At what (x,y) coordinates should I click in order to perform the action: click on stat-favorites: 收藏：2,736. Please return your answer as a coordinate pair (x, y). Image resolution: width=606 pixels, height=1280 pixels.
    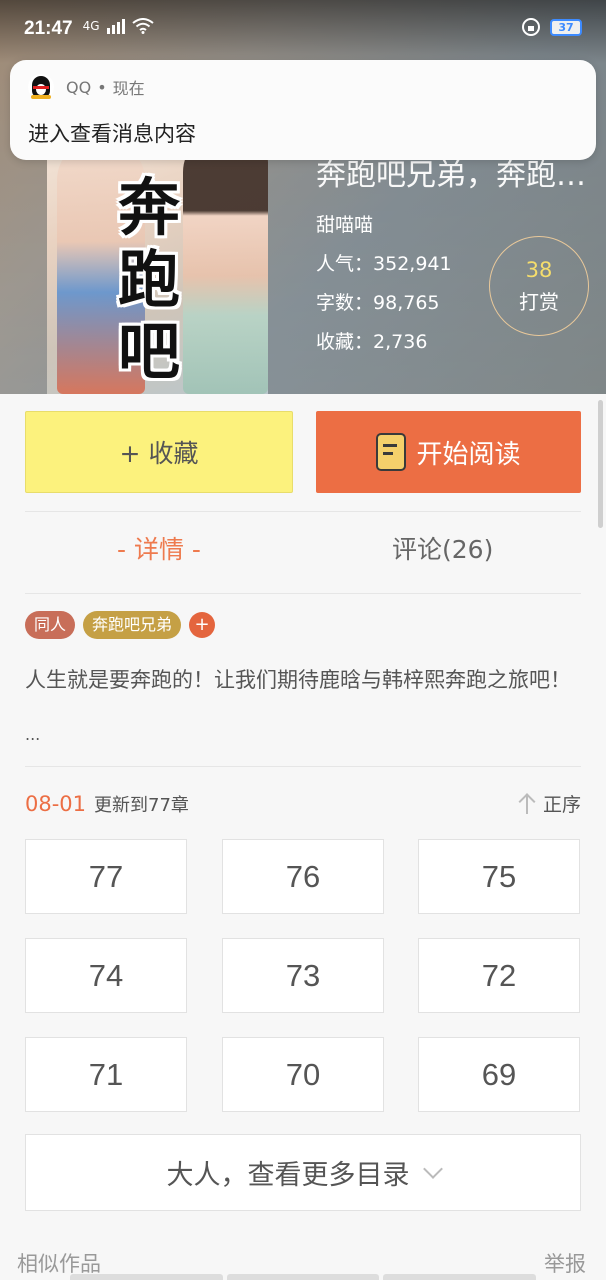
    Looking at the image, I should click on (461, 340).